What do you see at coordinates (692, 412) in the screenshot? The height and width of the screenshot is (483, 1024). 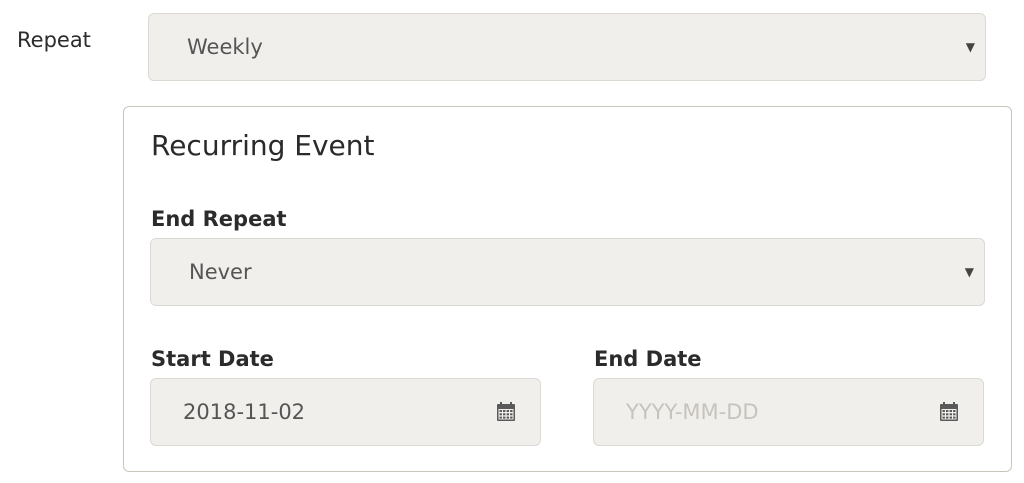 I see `end-date-placeholder: YYYY-MM-DD` at bounding box center [692, 412].